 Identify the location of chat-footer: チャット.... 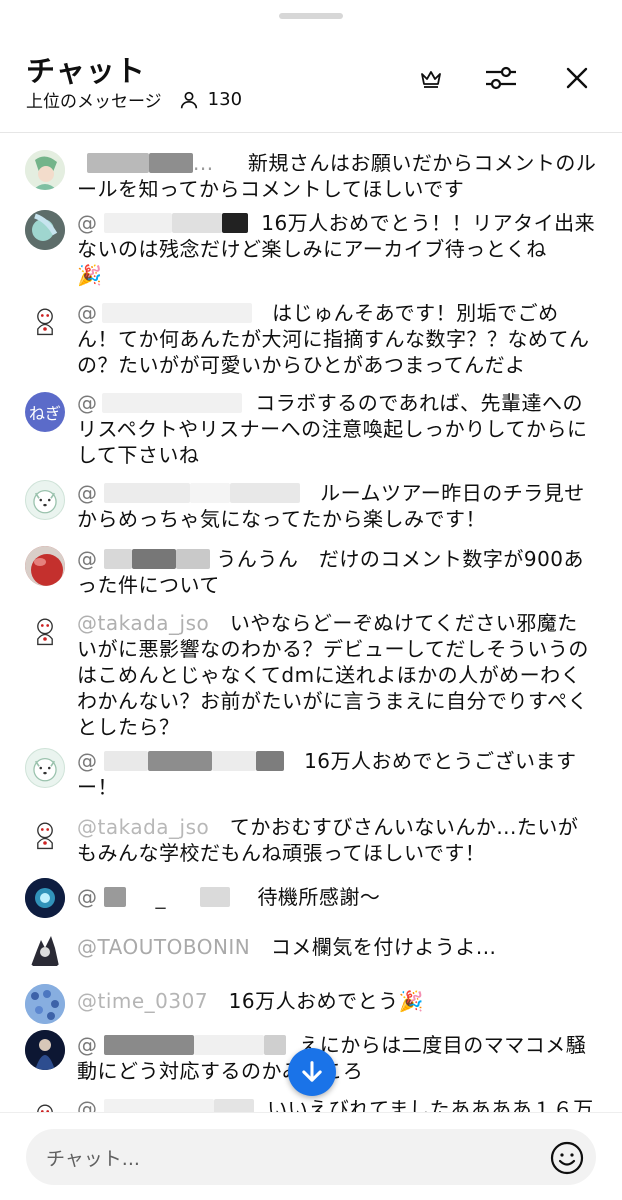
(311, 1156).